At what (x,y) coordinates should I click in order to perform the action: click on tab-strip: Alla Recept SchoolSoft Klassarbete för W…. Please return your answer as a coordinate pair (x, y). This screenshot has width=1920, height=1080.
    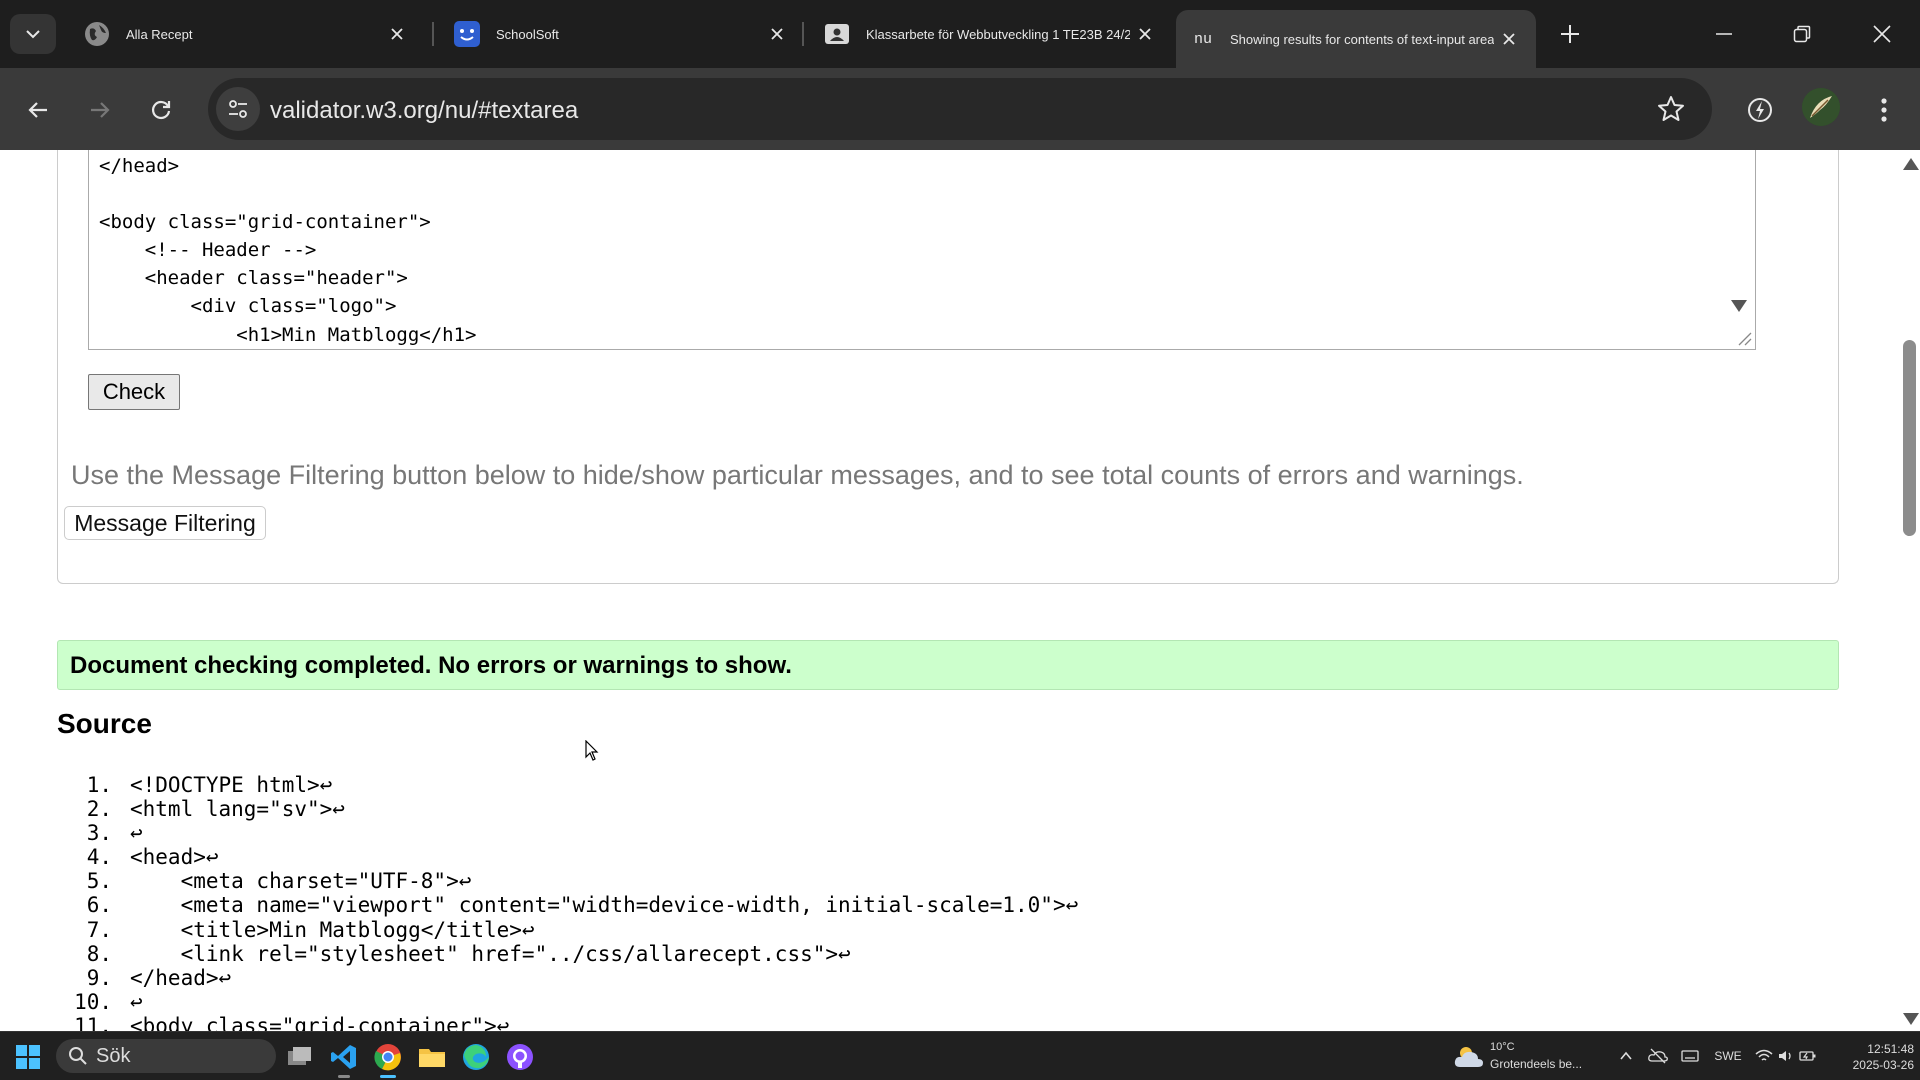
    Looking at the image, I should click on (960, 34).